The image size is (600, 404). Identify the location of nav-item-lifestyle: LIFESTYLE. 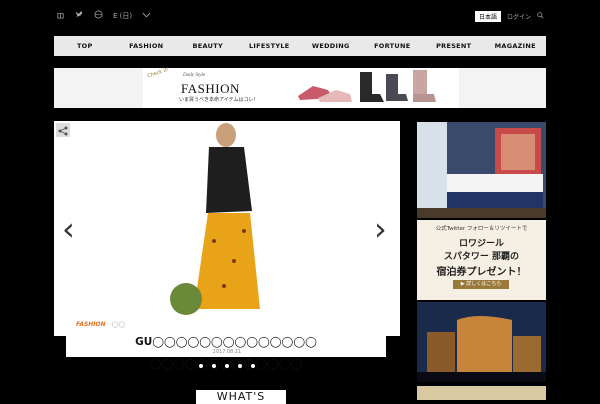
(270, 46).